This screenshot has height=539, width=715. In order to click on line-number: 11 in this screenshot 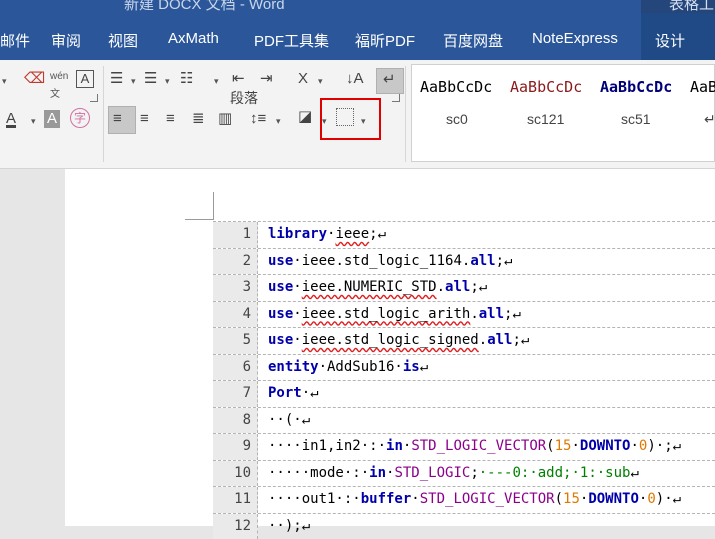, I will do `click(235, 500)`.